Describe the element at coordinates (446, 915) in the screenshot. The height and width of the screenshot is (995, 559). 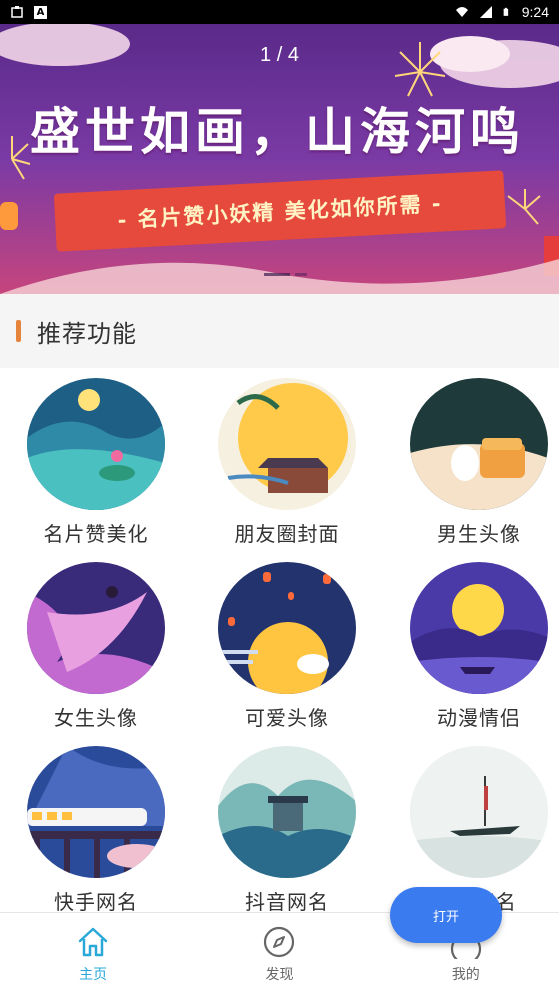
I see `open-button: 打开` at that location.